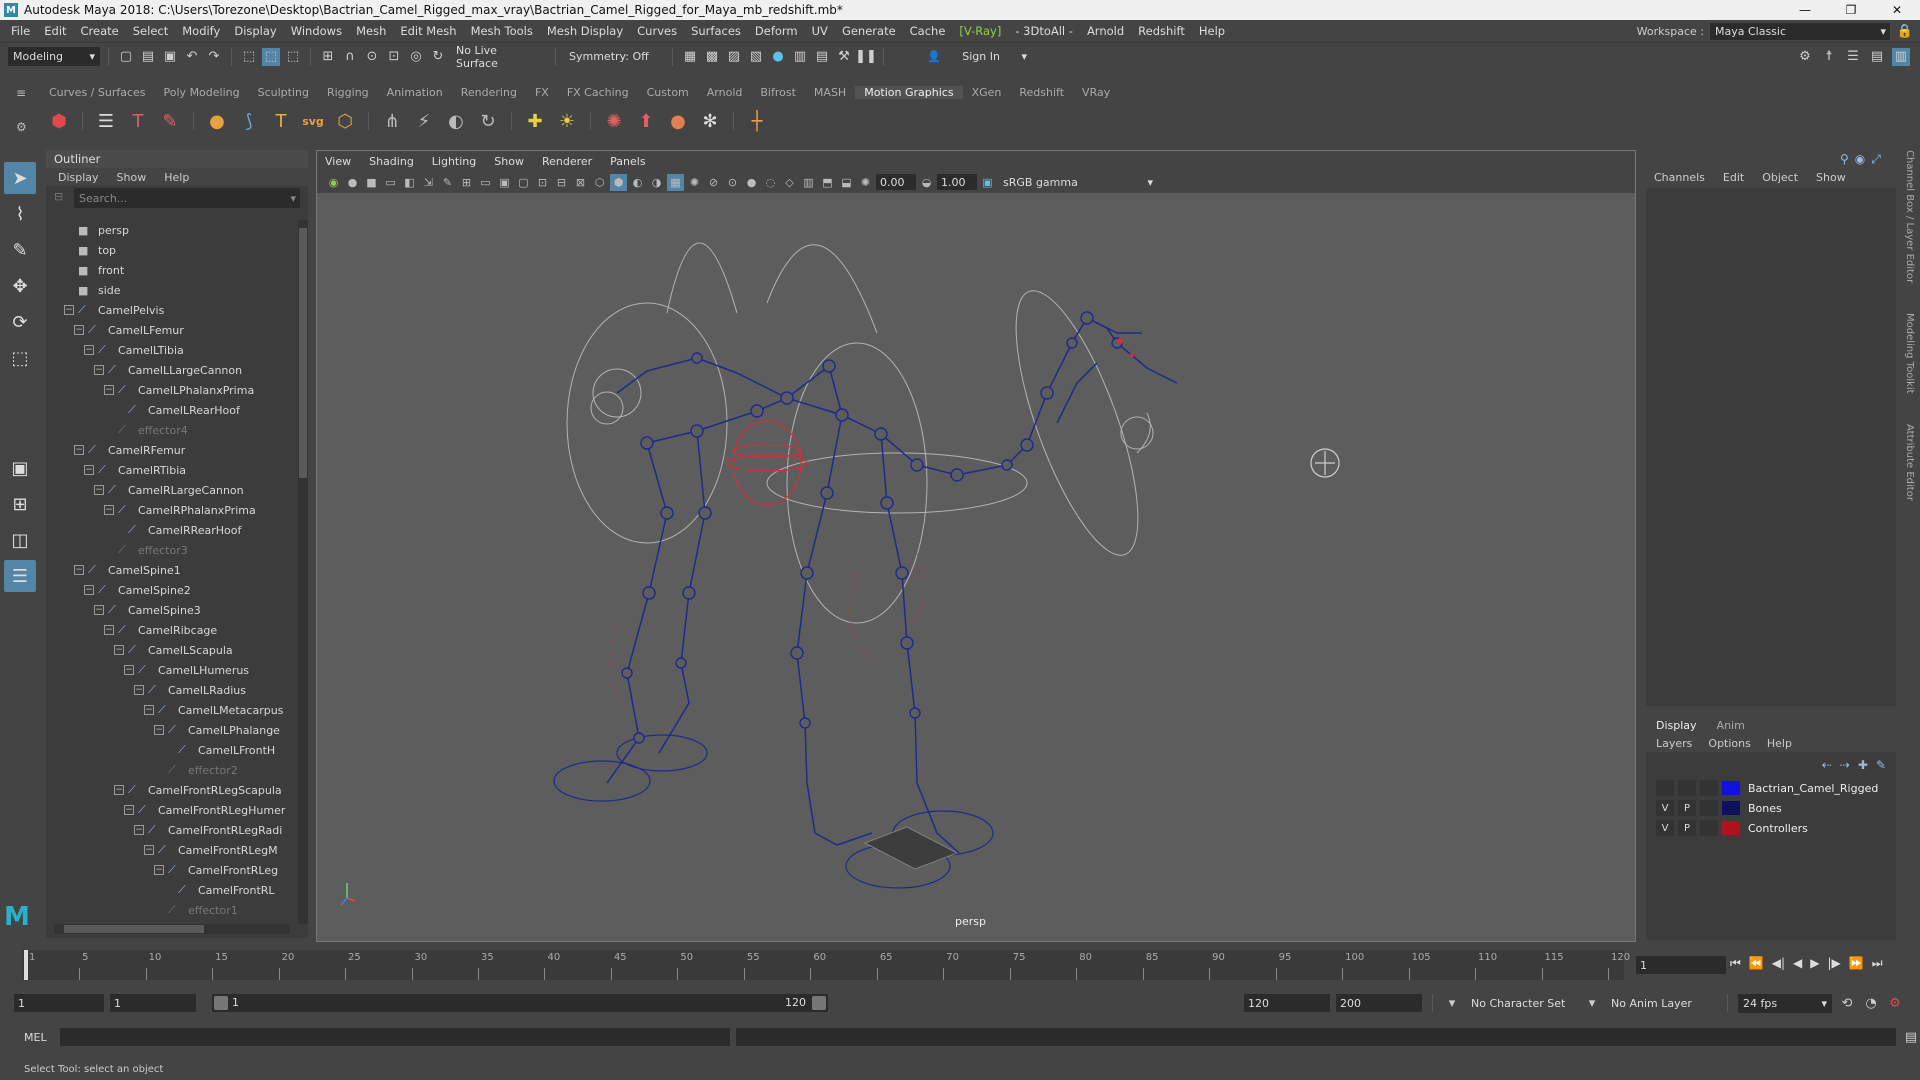  I want to click on maximize-button: ❐, so click(1851, 10).